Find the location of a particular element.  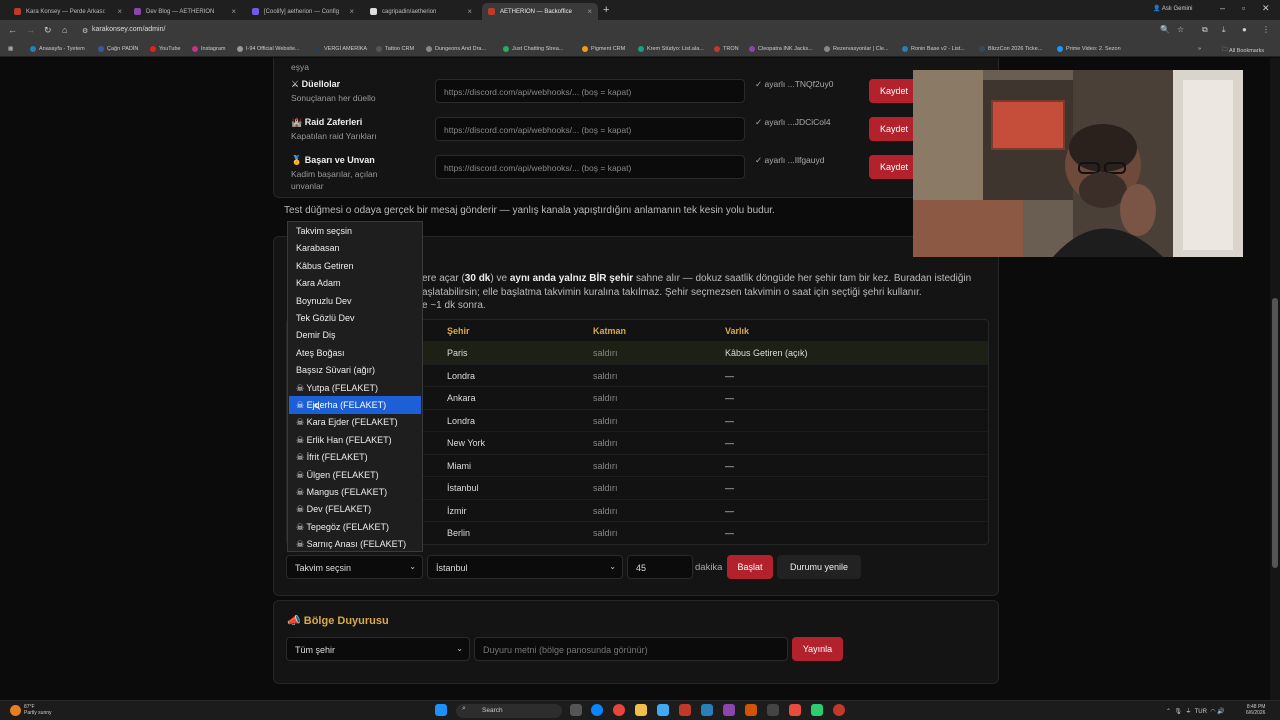

browser-tab: [Coolify] aetherion — Config × is located at coordinates (303, 11).